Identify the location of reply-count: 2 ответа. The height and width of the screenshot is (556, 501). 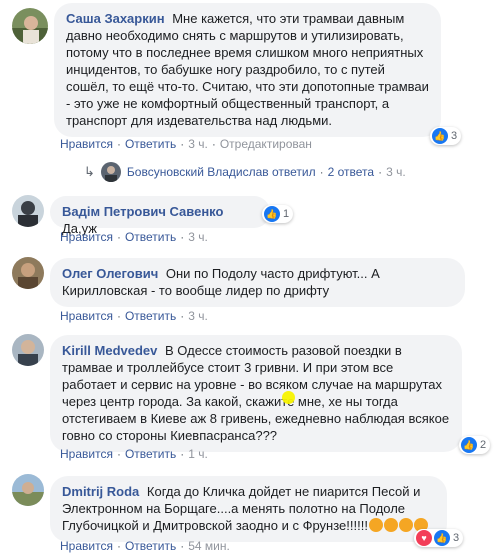
(351, 172).